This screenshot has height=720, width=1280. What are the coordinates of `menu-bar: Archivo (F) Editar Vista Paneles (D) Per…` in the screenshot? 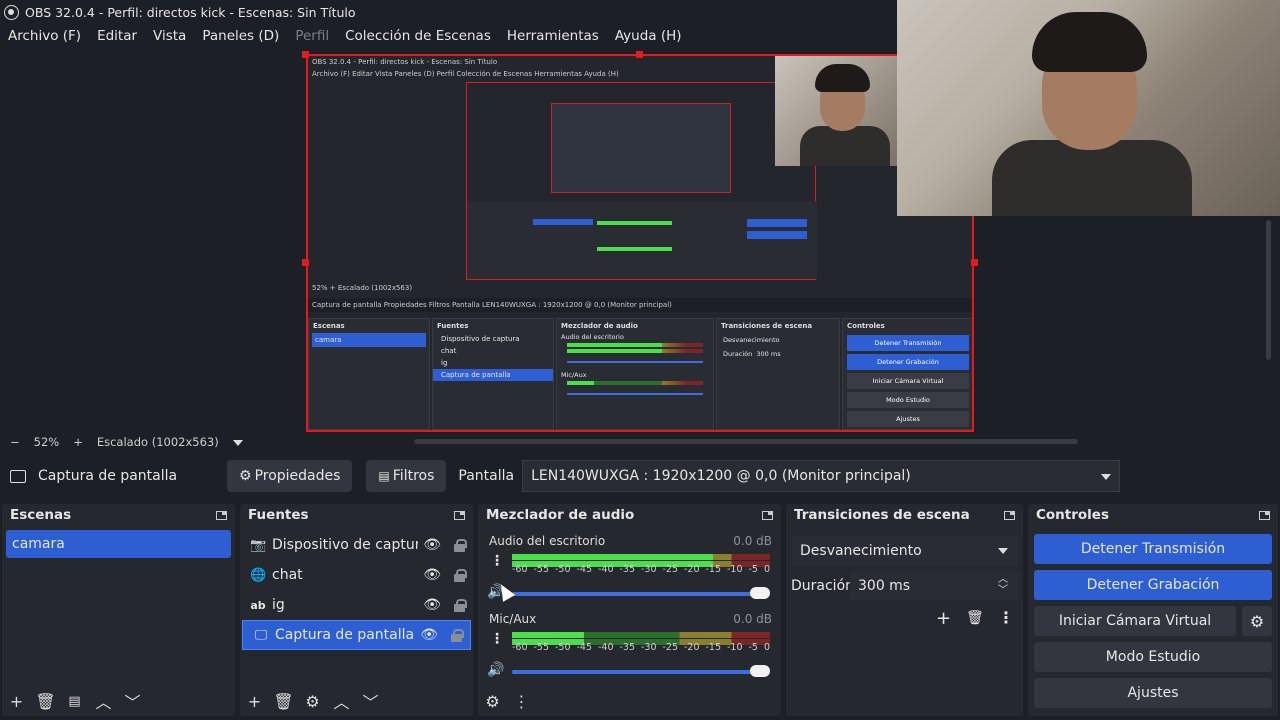 It's located at (450, 36).